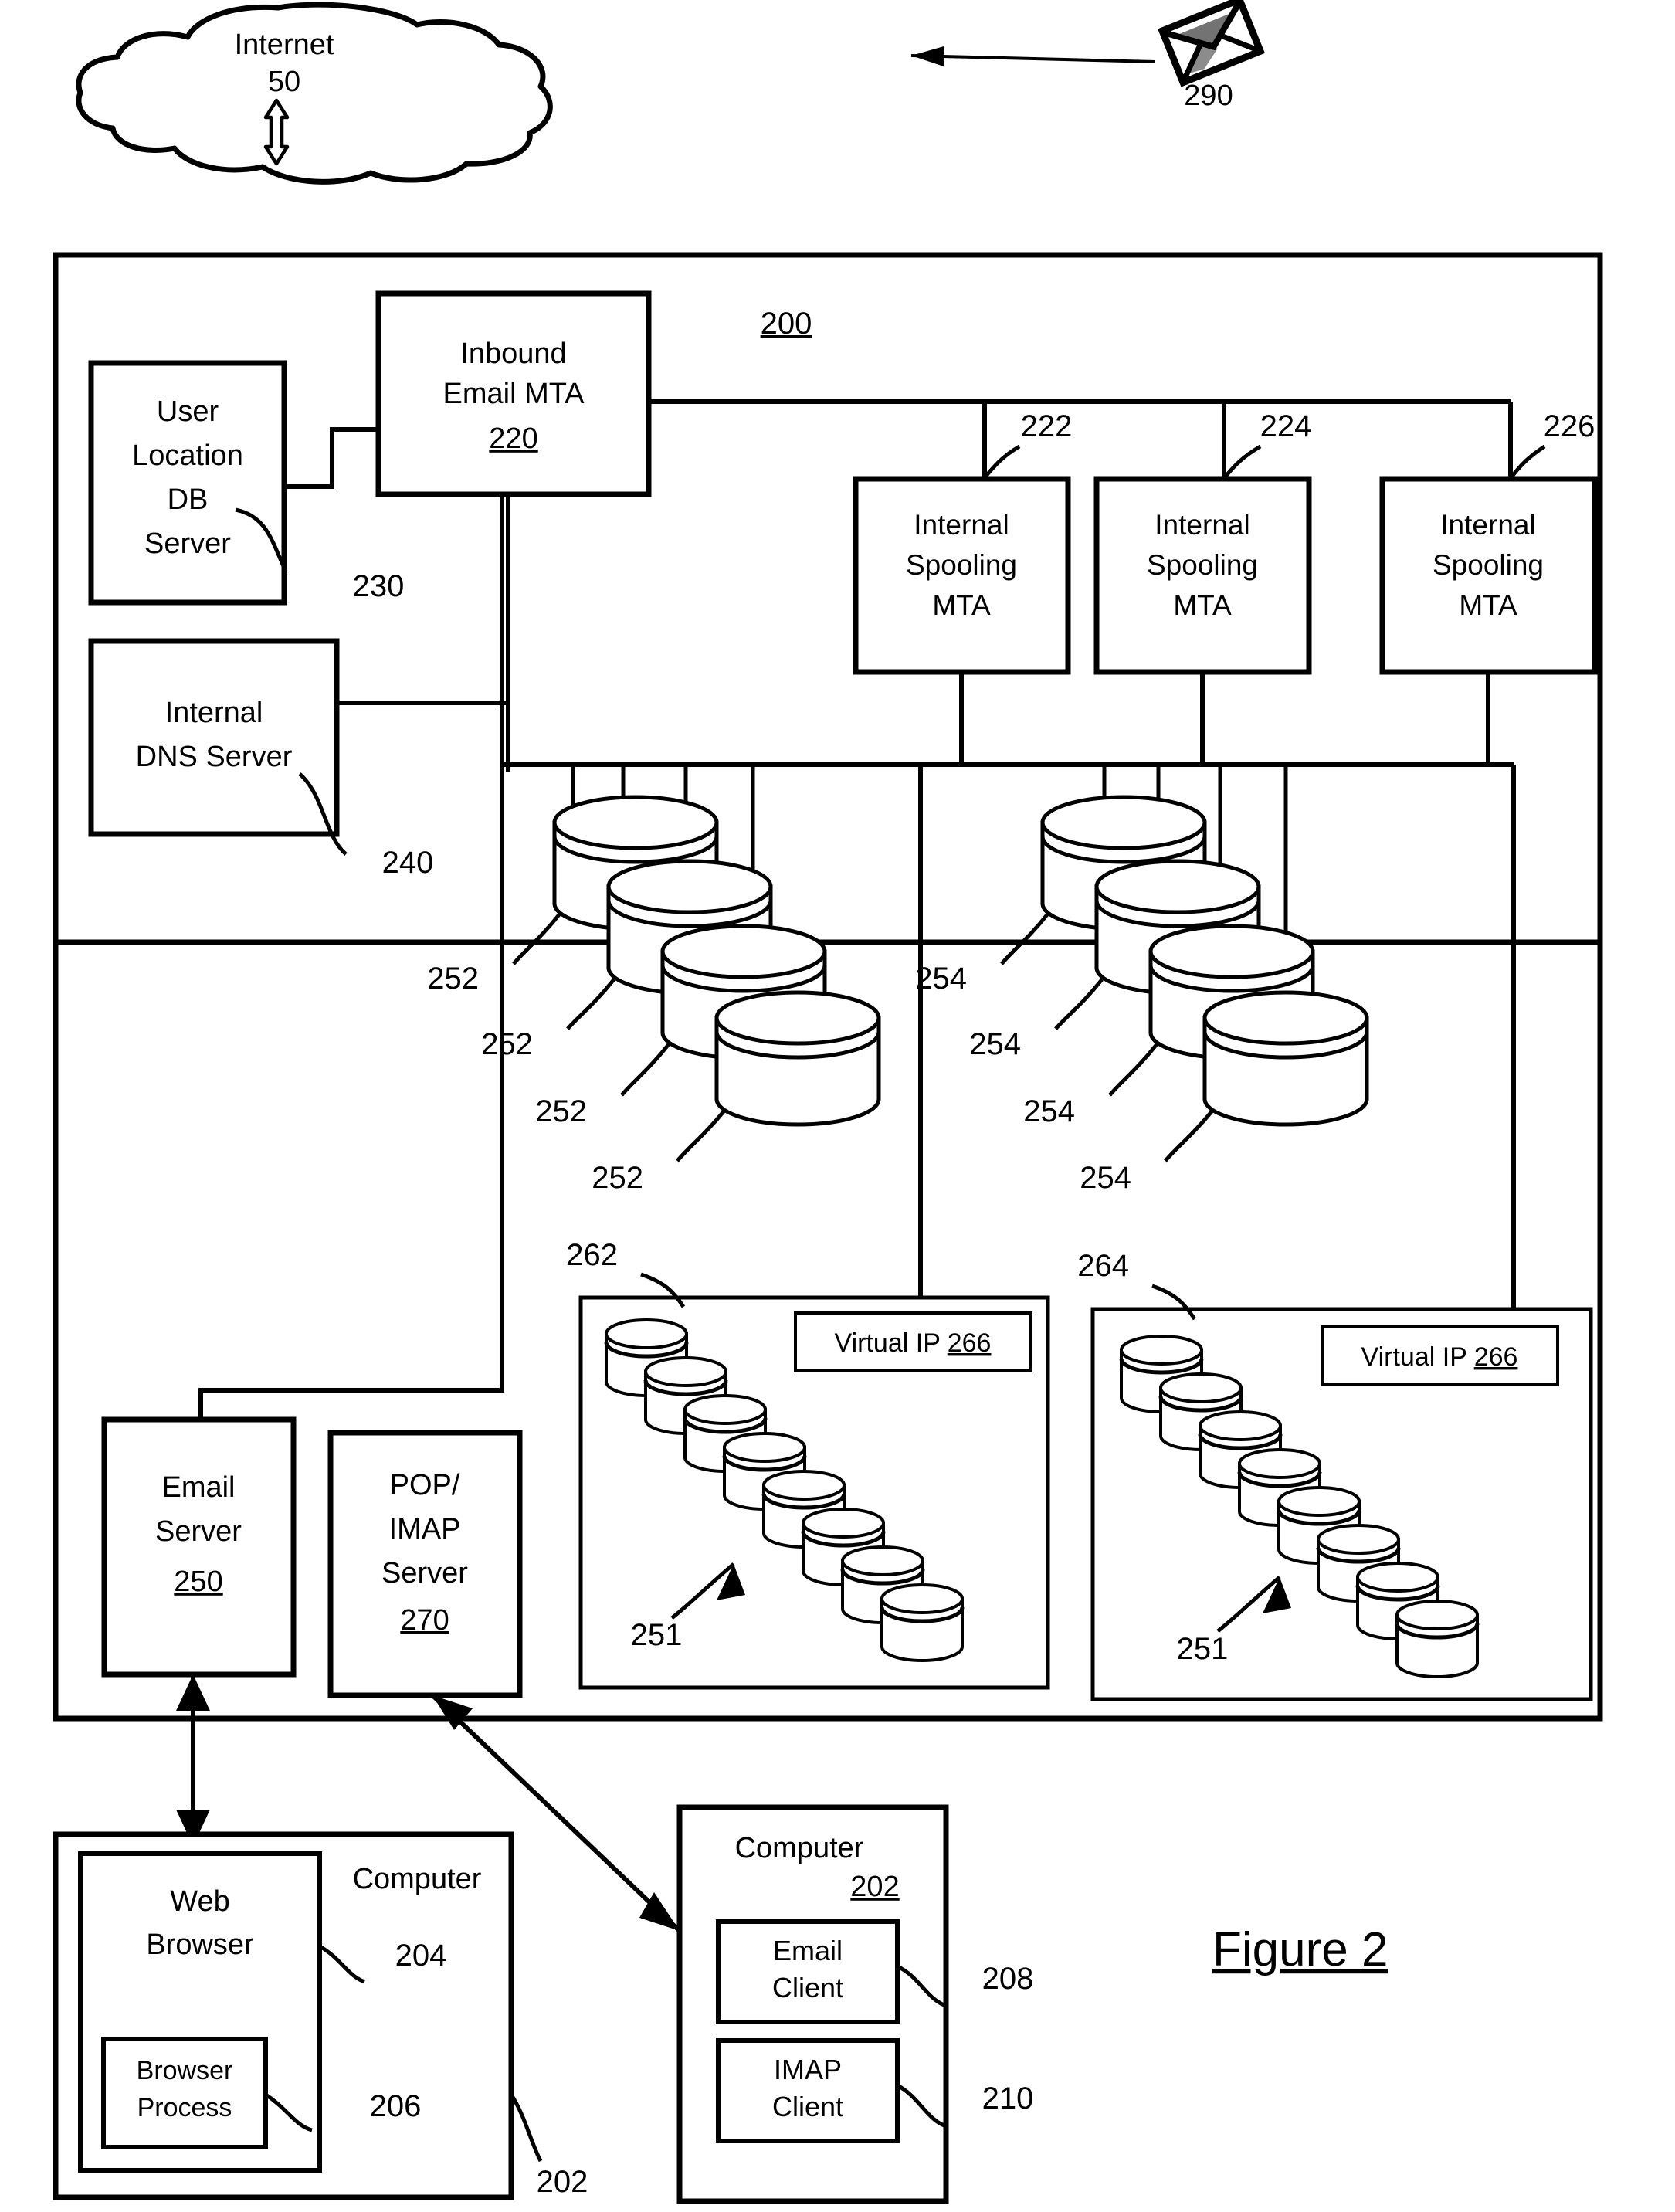 The height and width of the screenshot is (2212, 1675). Describe the element at coordinates (185, 2071) in the screenshot. I see `browser-process-line1: Browser` at that location.